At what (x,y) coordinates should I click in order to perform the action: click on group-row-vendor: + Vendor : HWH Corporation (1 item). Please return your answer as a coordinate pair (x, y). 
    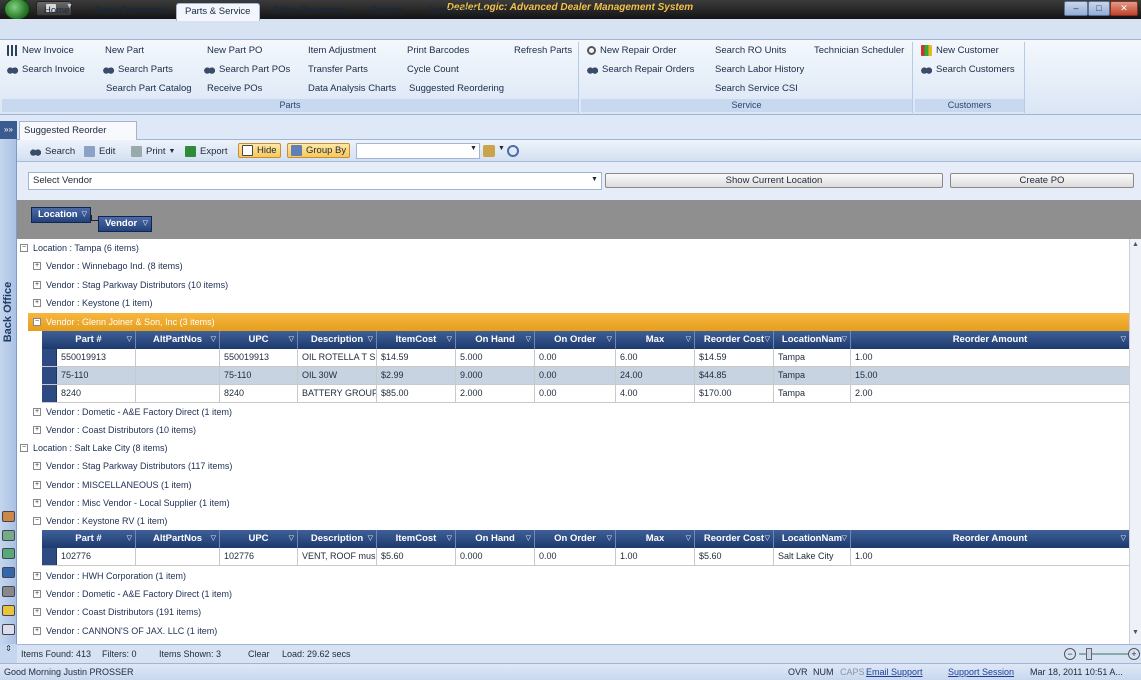
    Looking at the image, I should click on (109, 576).